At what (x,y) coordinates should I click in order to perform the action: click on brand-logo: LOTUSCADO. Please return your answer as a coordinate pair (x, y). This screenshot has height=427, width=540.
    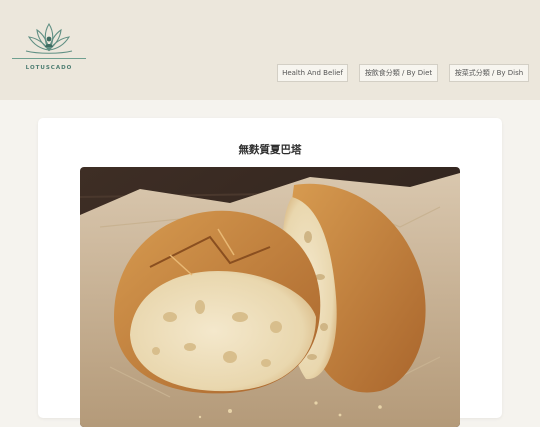
    Looking at the image, I should click on (49, 48).